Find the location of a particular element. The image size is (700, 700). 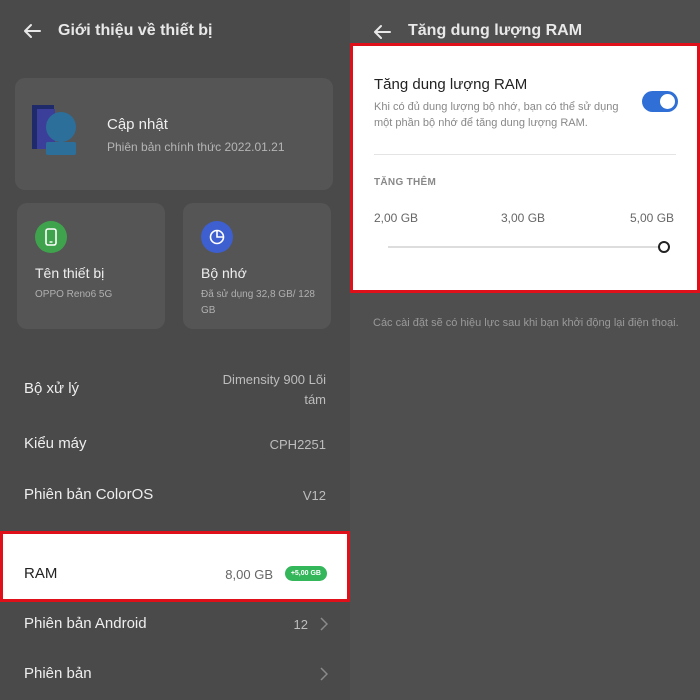

ram-expansion-toggle is located at coordinates (660, 101).